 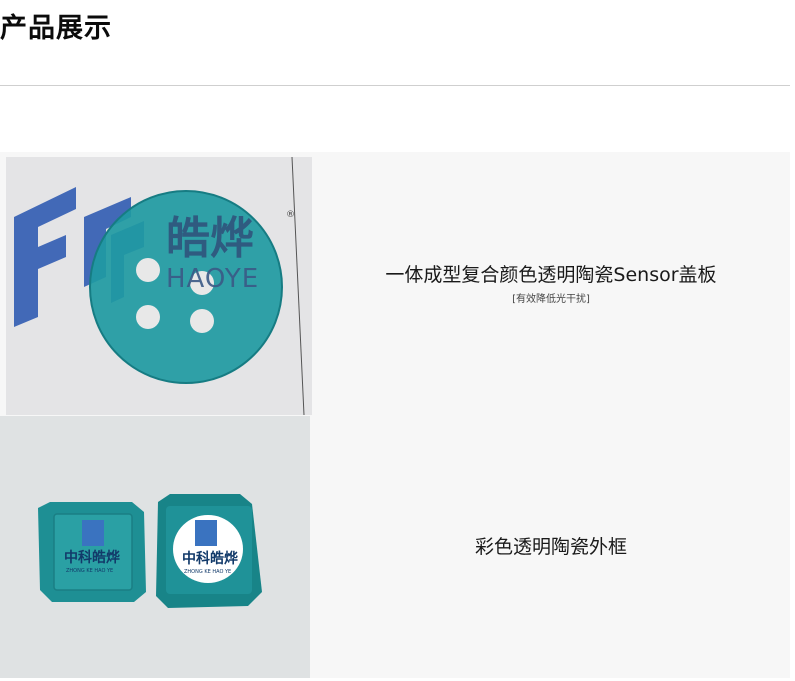 What do you see at coordinates (89, 571) in the screenshot?
I see `frame-brand-text-latin: ZHONG KE HAO YE` at bounding box center [89, 571].